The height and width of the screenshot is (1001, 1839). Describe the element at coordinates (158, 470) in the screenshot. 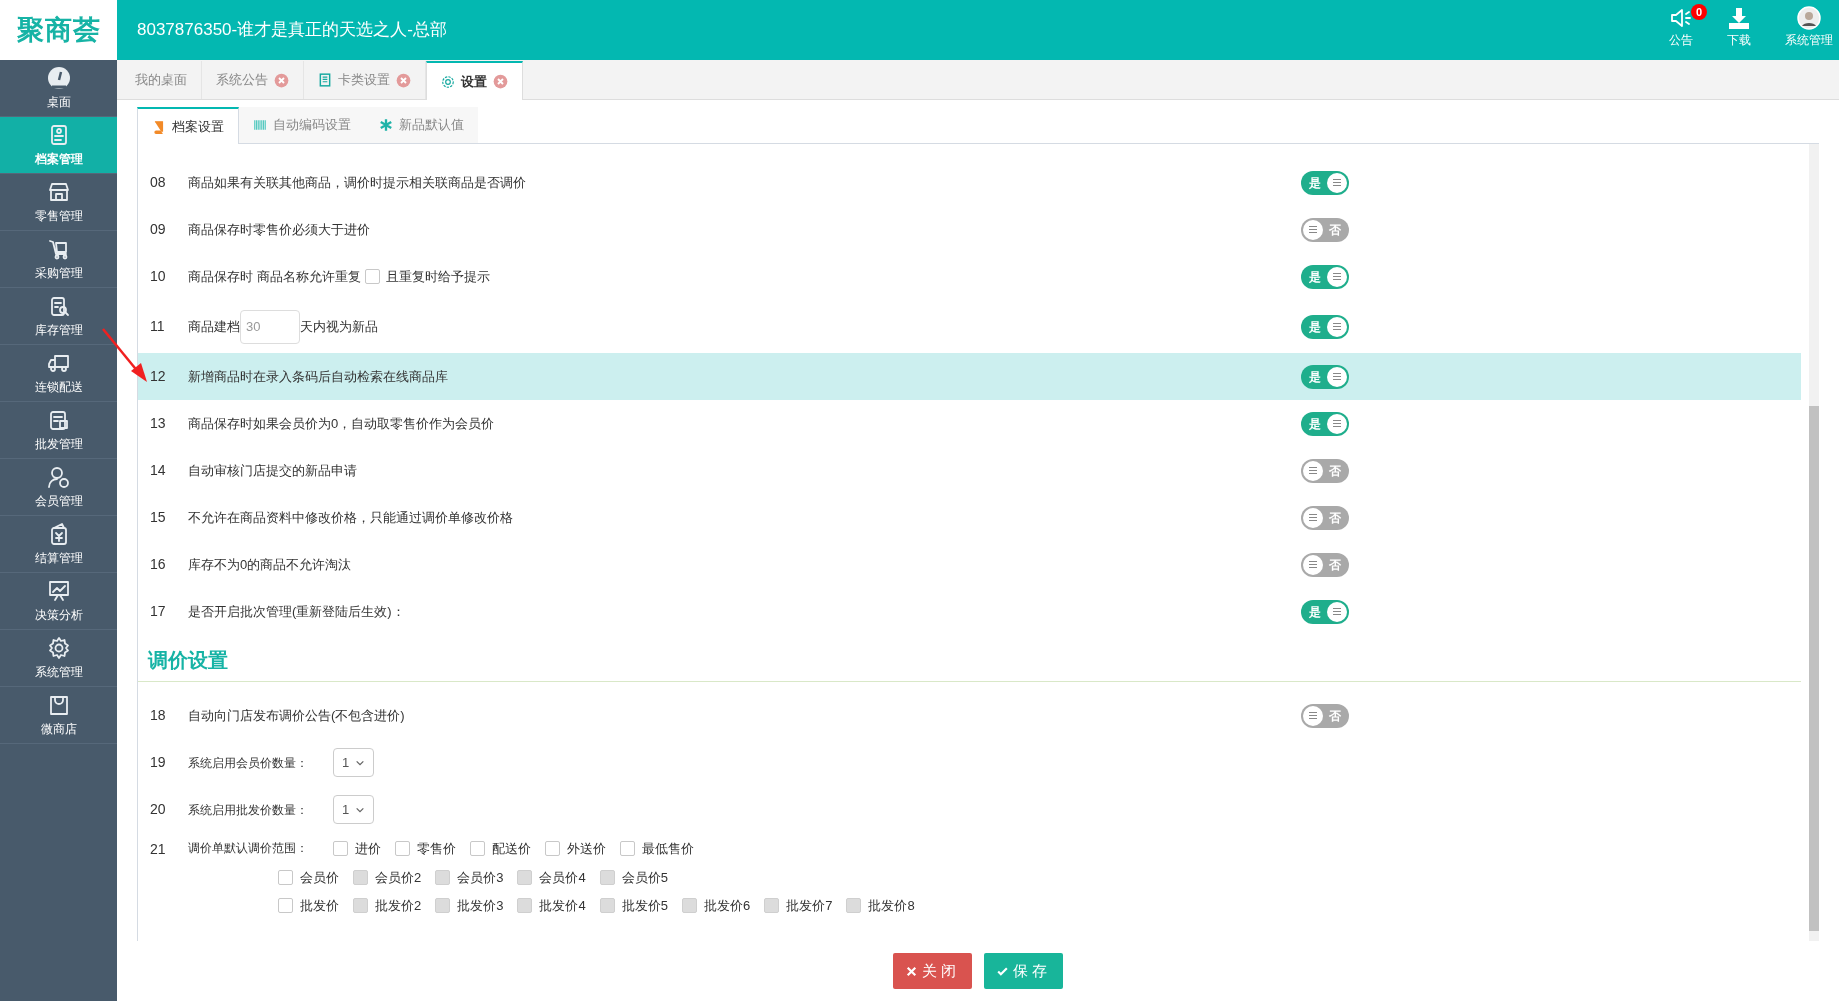

I see `row-number: 14` at that location.